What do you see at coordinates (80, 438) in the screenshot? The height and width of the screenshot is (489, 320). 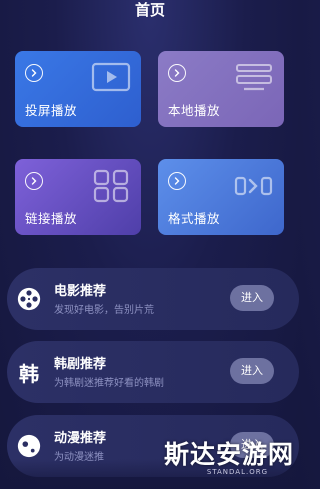 I see `row-title: 动漫推荐` at bounding box center [80, 438].